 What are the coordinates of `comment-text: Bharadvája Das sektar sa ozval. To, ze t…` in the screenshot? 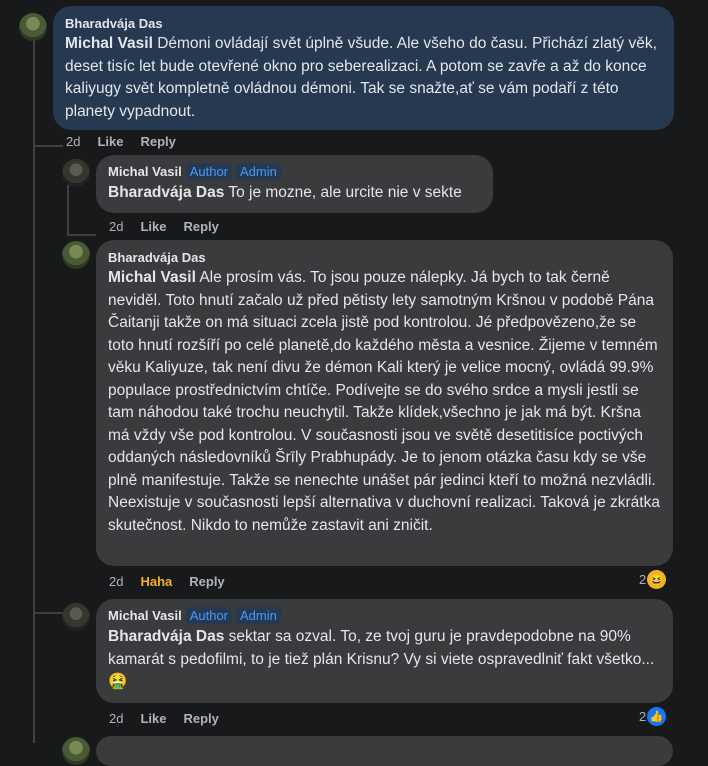 It's located at (384, 660).